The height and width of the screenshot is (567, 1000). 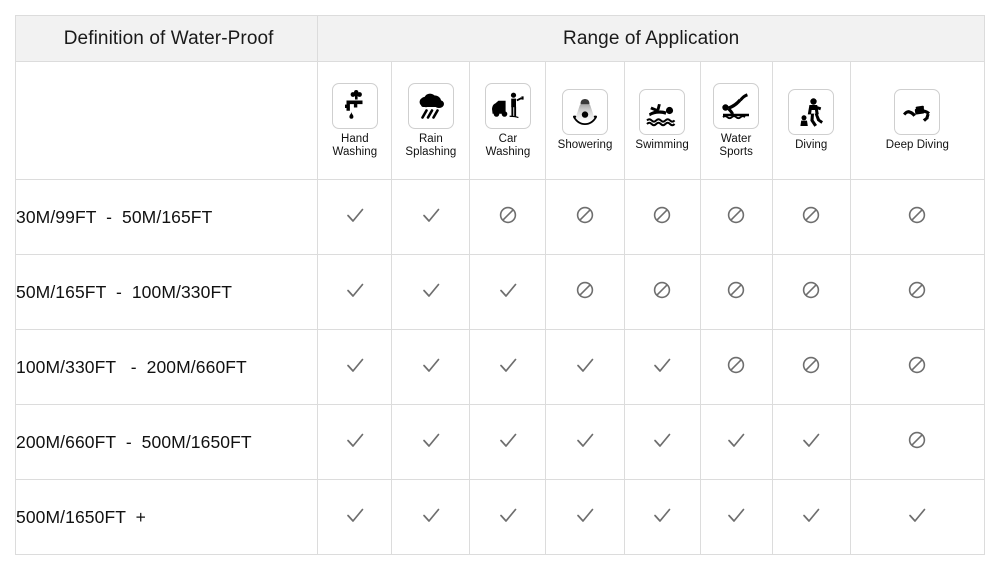 I want to click on column-label-deep-diving: Deep Diving, so click(x=917, y=145).